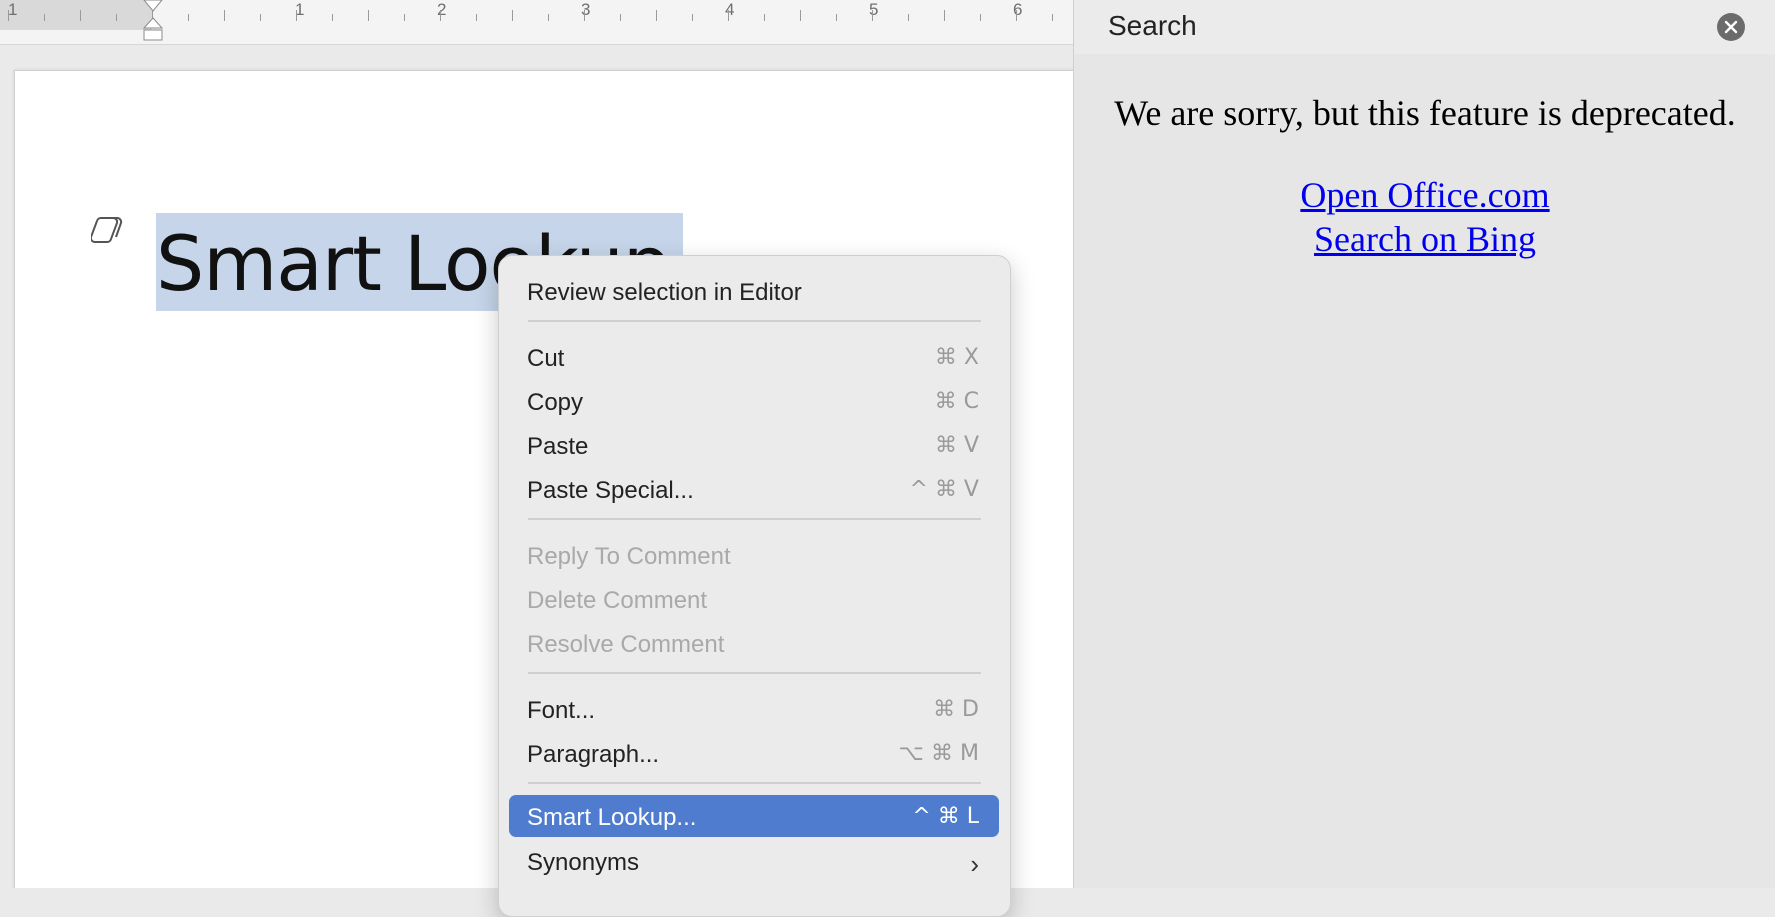  I want to click on ruler-label: 3, so click(586, 9).